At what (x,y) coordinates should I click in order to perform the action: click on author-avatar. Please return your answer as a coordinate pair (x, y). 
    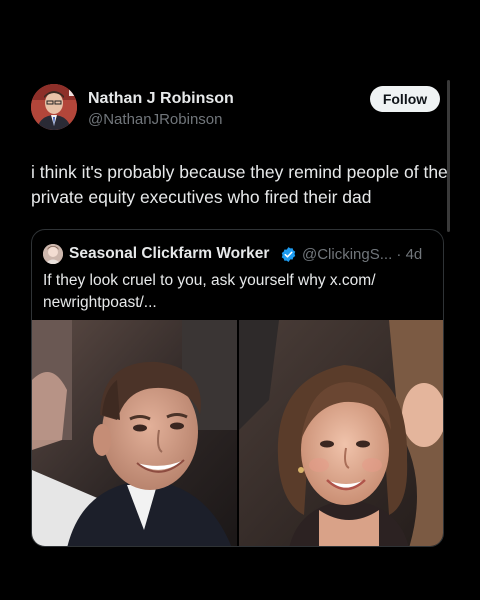
    Looking at the image, I should click on (54, 107).